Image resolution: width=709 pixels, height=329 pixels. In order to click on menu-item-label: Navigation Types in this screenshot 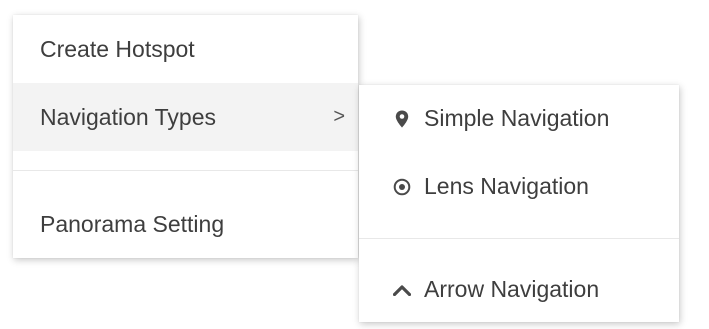, I will do `click(128, 116)`.